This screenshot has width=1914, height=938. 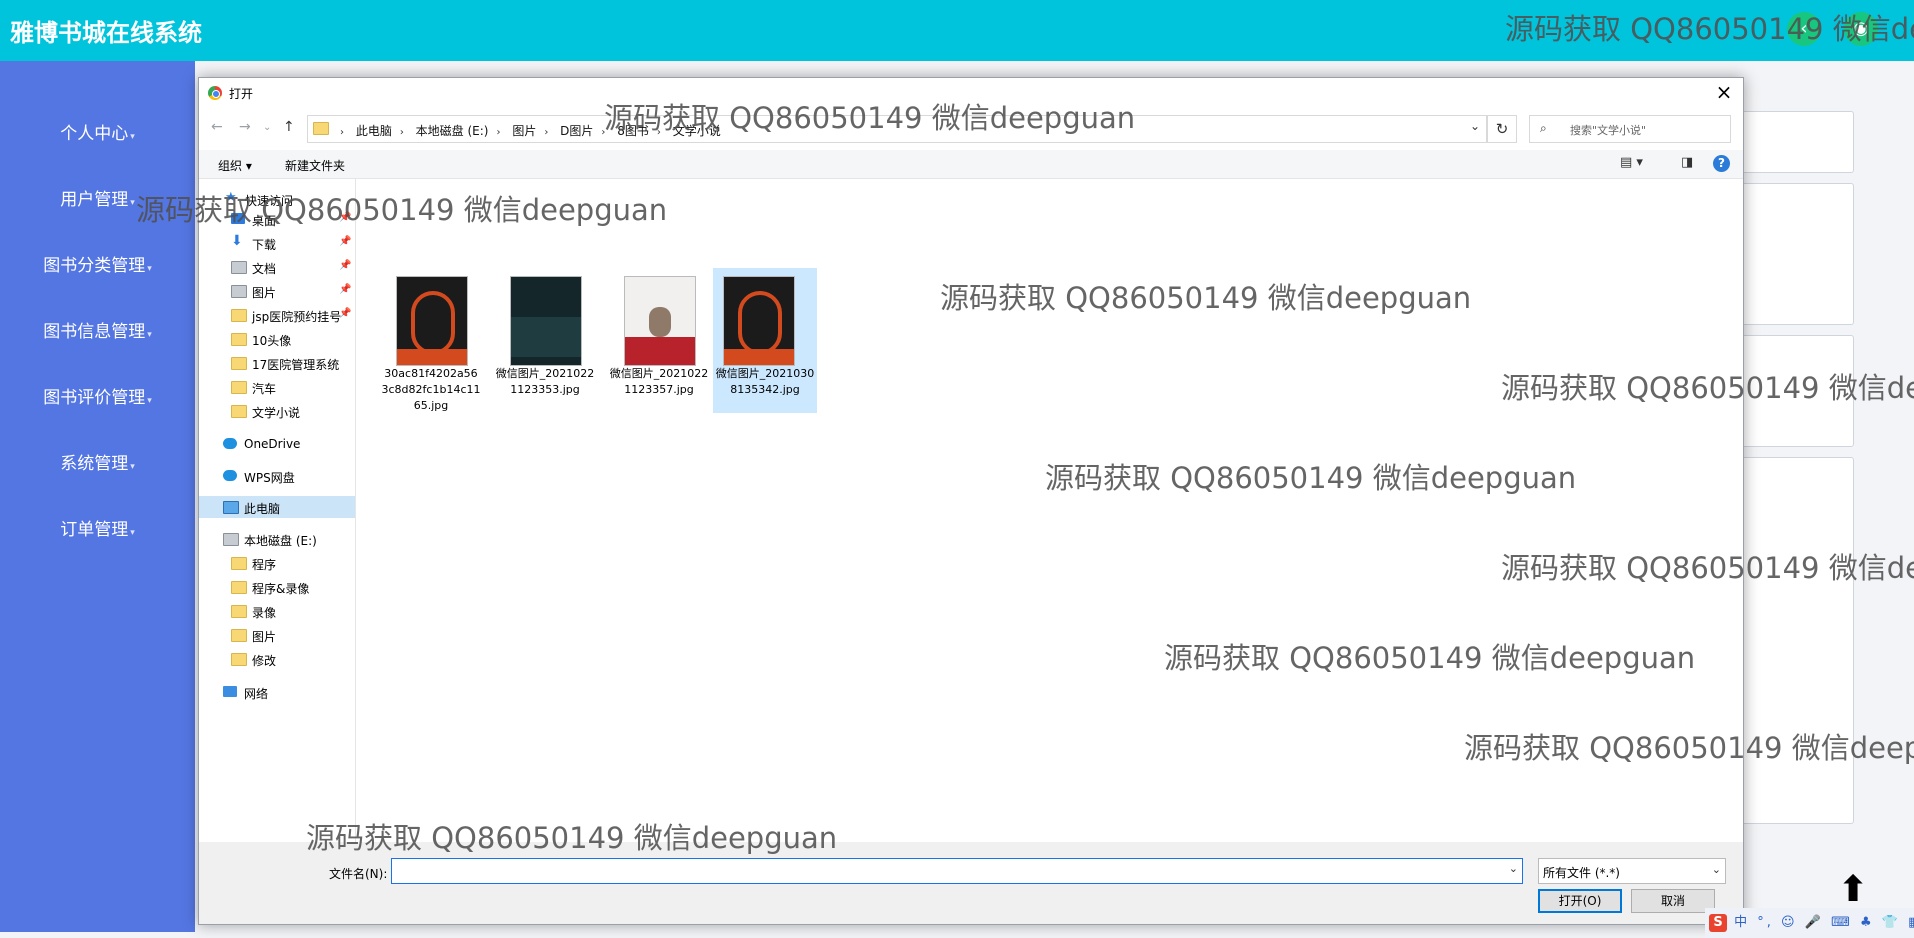 I want to click on network-icon, so click(x=230, y=691).